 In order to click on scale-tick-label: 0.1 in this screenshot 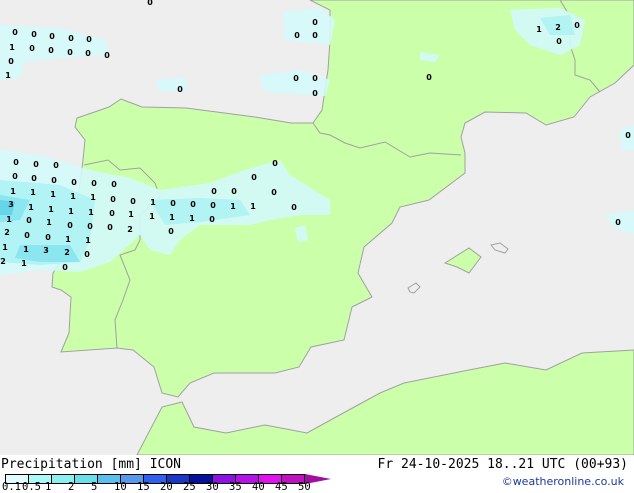, I will do `click(11, 487)`.